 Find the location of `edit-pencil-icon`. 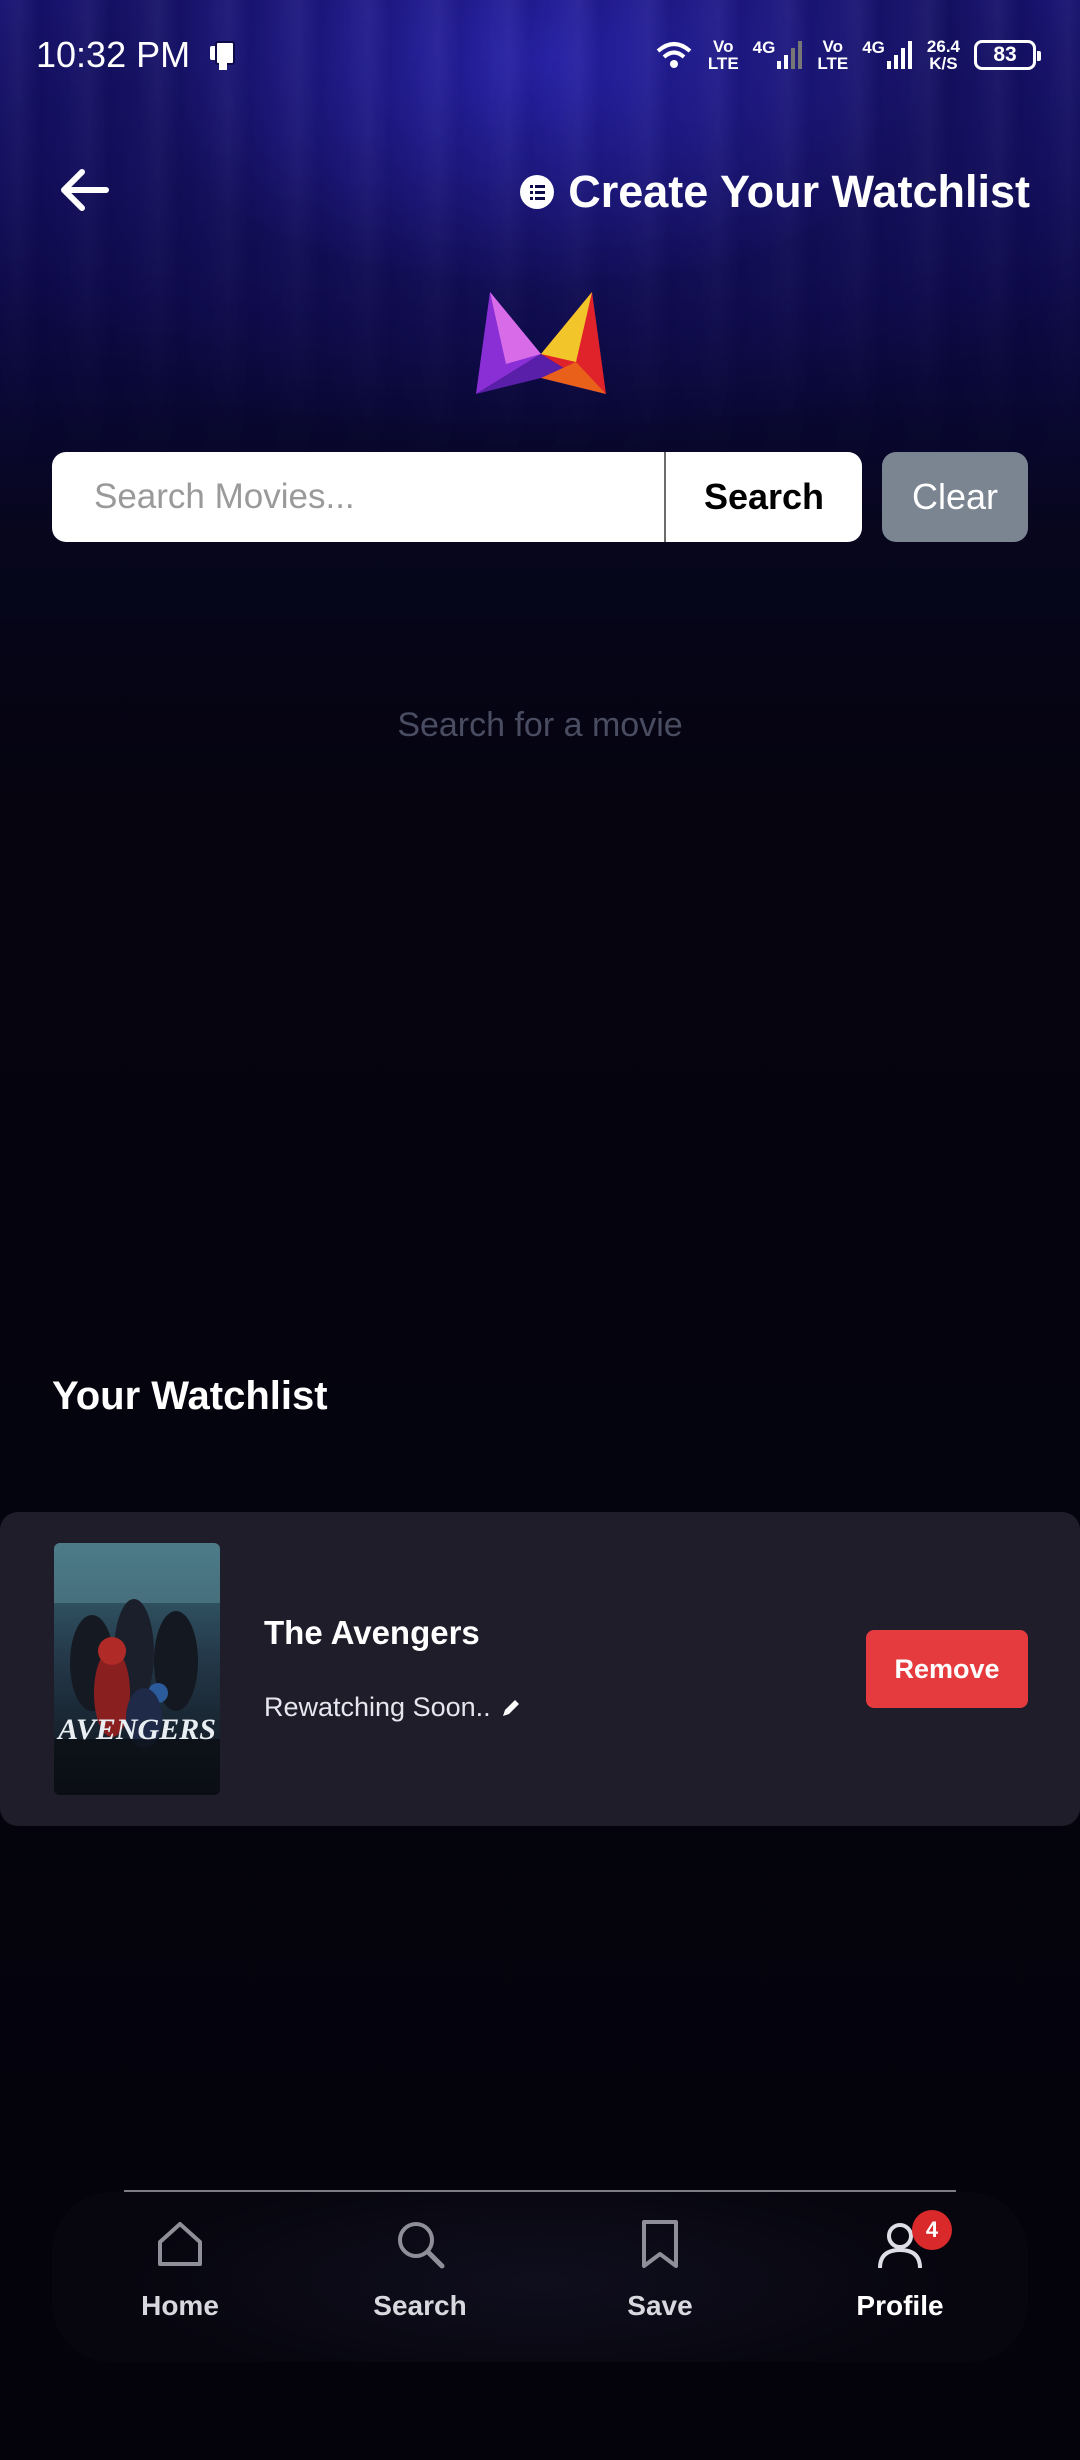

edit-pencil-icon is located at coordinates (511, 1708).